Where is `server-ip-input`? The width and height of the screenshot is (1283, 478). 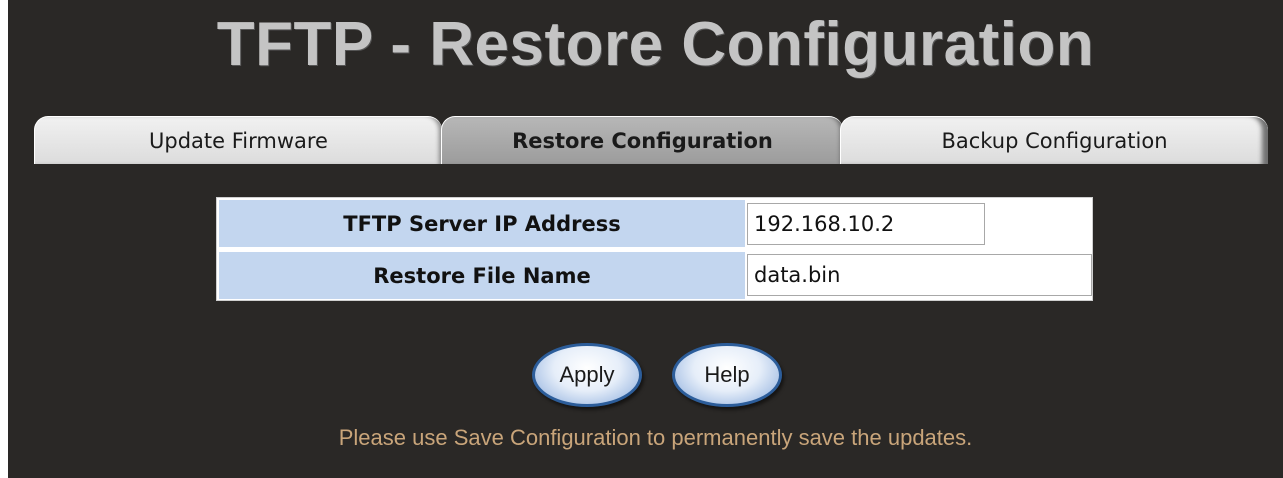 server-ip-input is located at coordinates (866, 224).